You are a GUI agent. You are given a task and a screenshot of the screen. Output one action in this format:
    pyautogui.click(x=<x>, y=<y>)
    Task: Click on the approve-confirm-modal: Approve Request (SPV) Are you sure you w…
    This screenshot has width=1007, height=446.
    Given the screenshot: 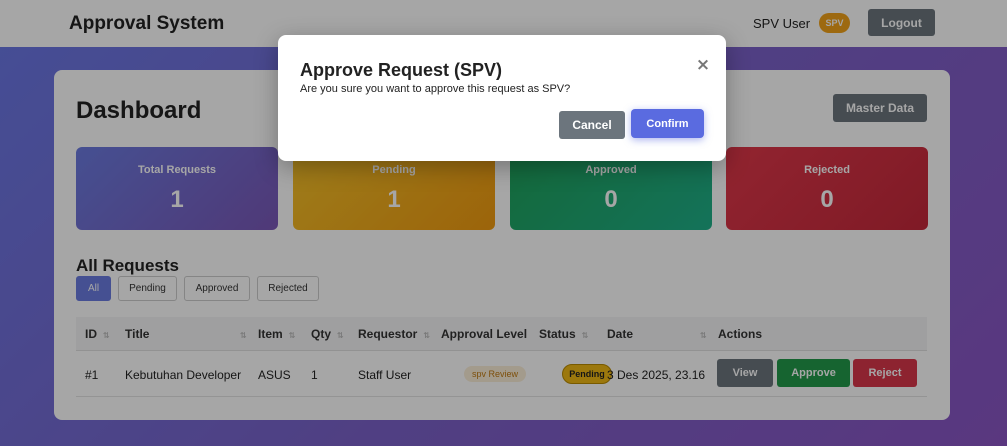 What is the action you would take?
    pyautogui.click(x=502, y=98)
    